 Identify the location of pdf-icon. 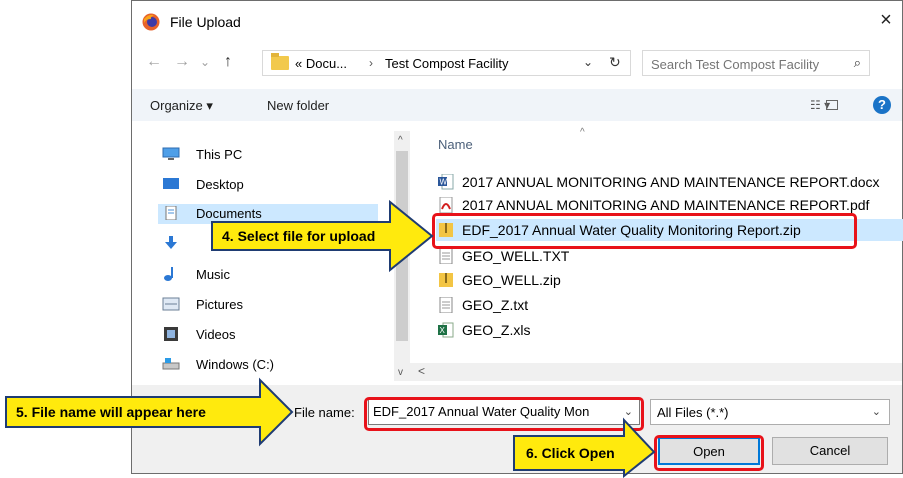
(446, 205).